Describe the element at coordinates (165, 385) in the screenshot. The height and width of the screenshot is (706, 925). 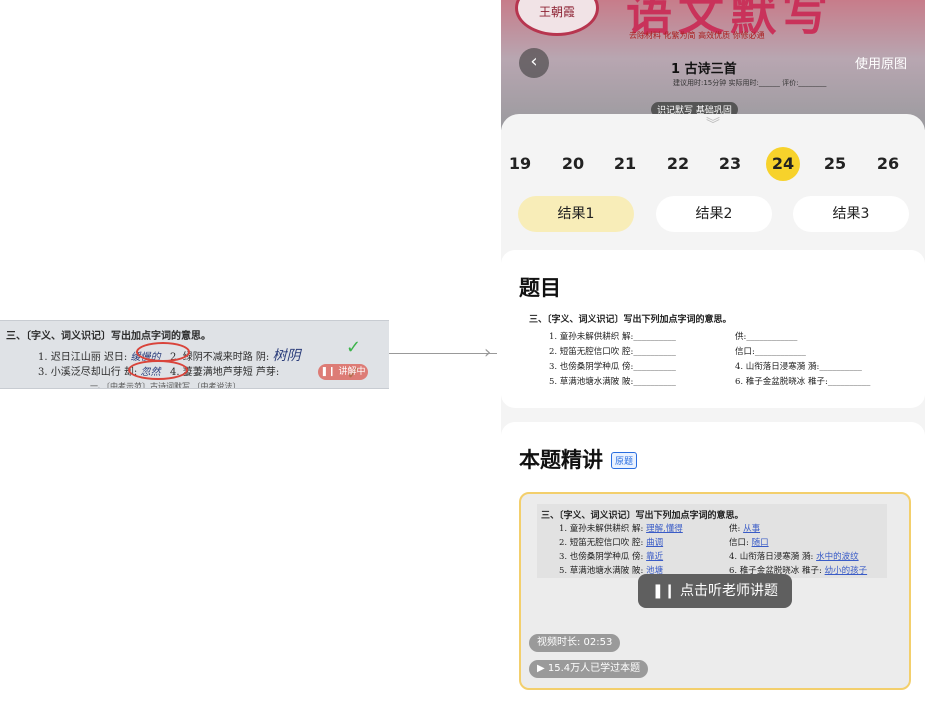
I see `crop-row-3: 一、〔中考示范〕古诗词默写 〔中考说法〕` at that location.